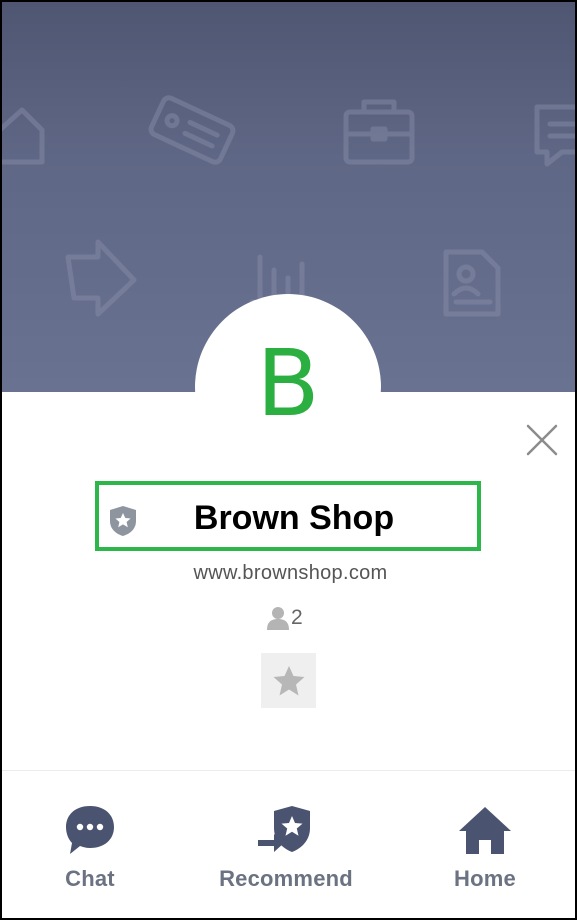  I want to click on profile-name-row: Brown Shop, so click(288, 516).